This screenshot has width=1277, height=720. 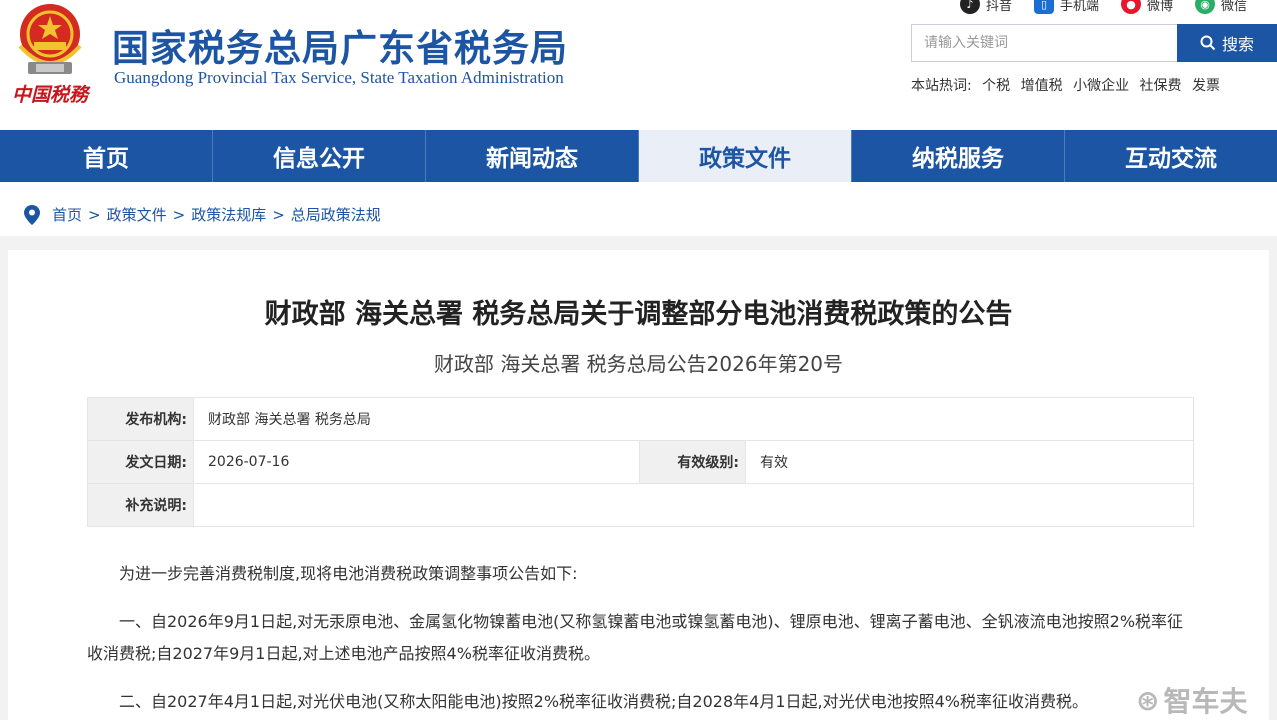 I want to click on breadcrumb: 首页 > 政策文件 > 政策法规库 > 总局政策法规, so click(x=202, y=214).